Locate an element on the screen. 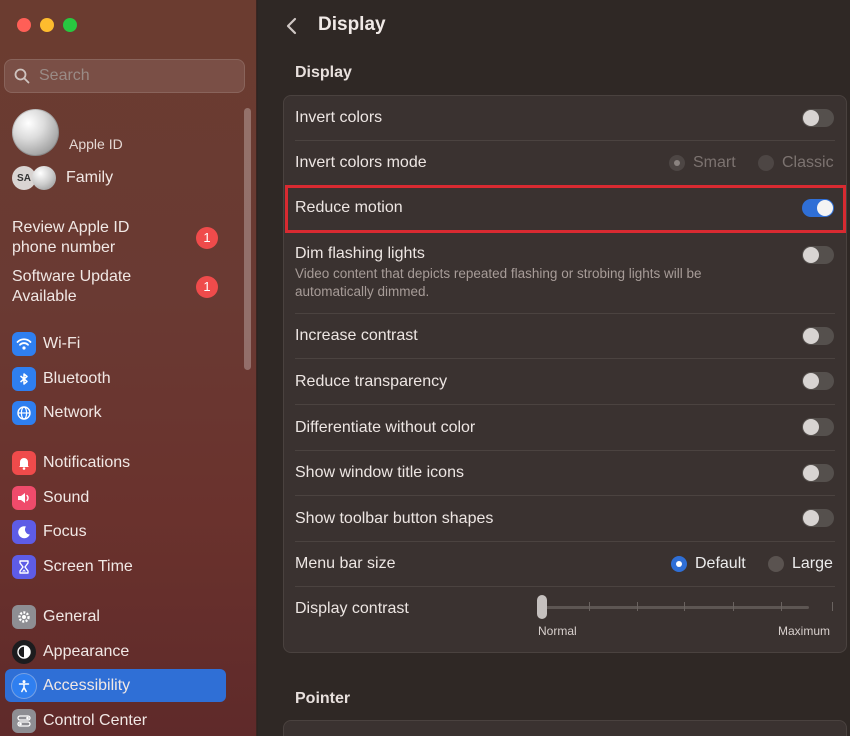 The image size is (850, 736). apple-id-label: Apple ID is located at coordinates (96, 144).